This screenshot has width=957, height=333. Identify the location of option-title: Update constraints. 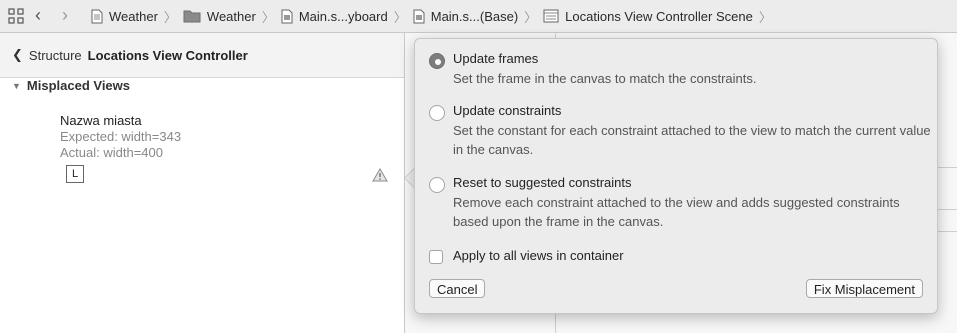
(507, 110).